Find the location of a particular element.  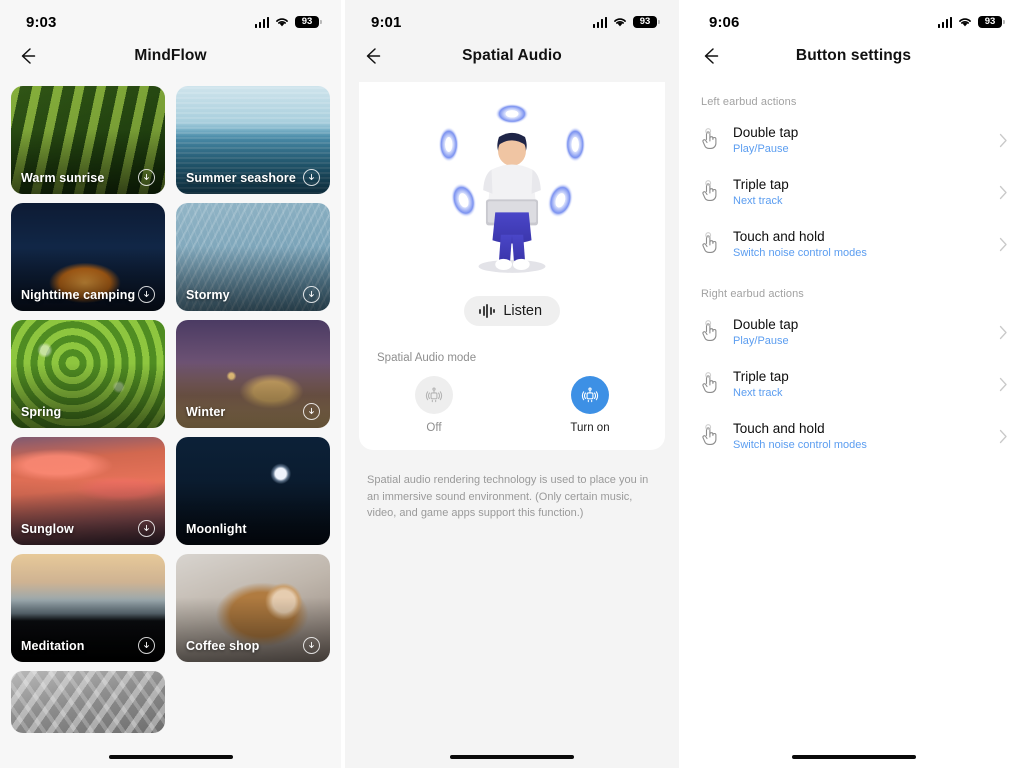

sound-tile is located at coordinates (88, 702).